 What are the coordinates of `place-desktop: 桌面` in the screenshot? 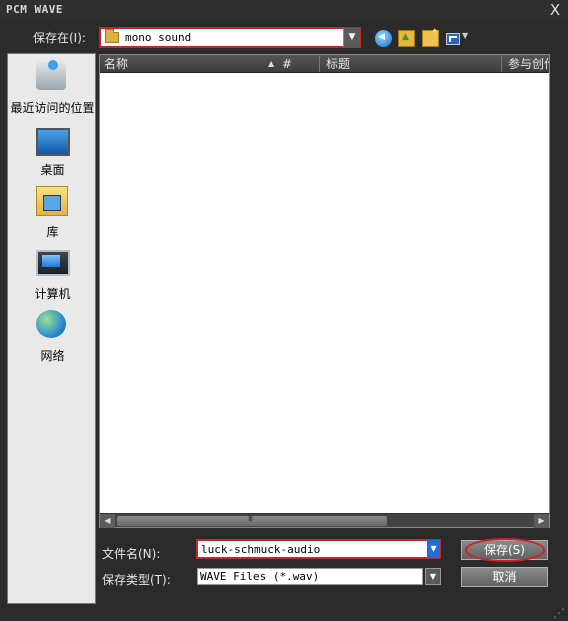 It's located at (52, 150).